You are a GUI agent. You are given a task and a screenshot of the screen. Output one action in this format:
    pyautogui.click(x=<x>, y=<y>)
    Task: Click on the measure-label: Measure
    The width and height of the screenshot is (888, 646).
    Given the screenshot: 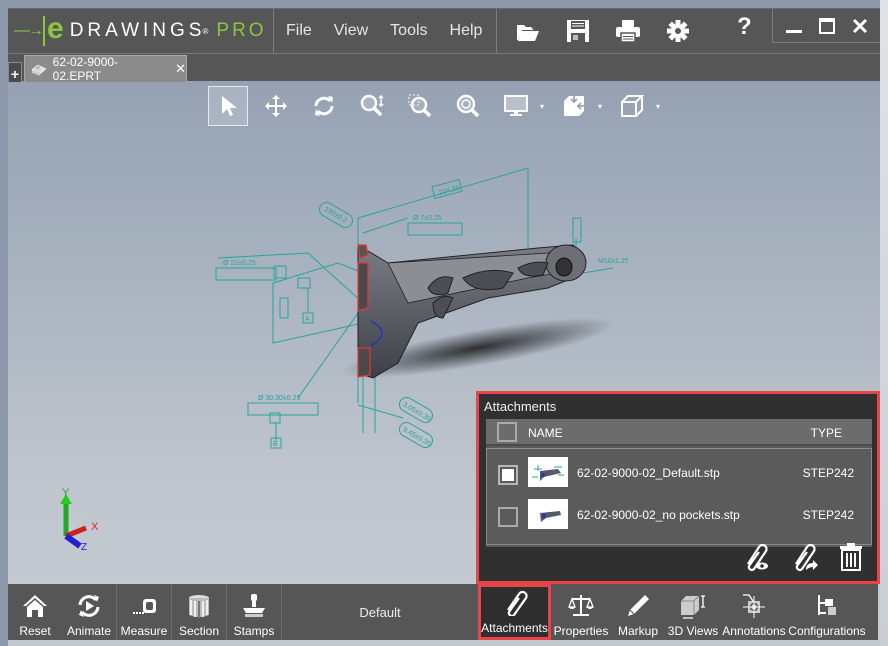 What is the action you would take?
    pyautogui.click(x=144, y=631)
    